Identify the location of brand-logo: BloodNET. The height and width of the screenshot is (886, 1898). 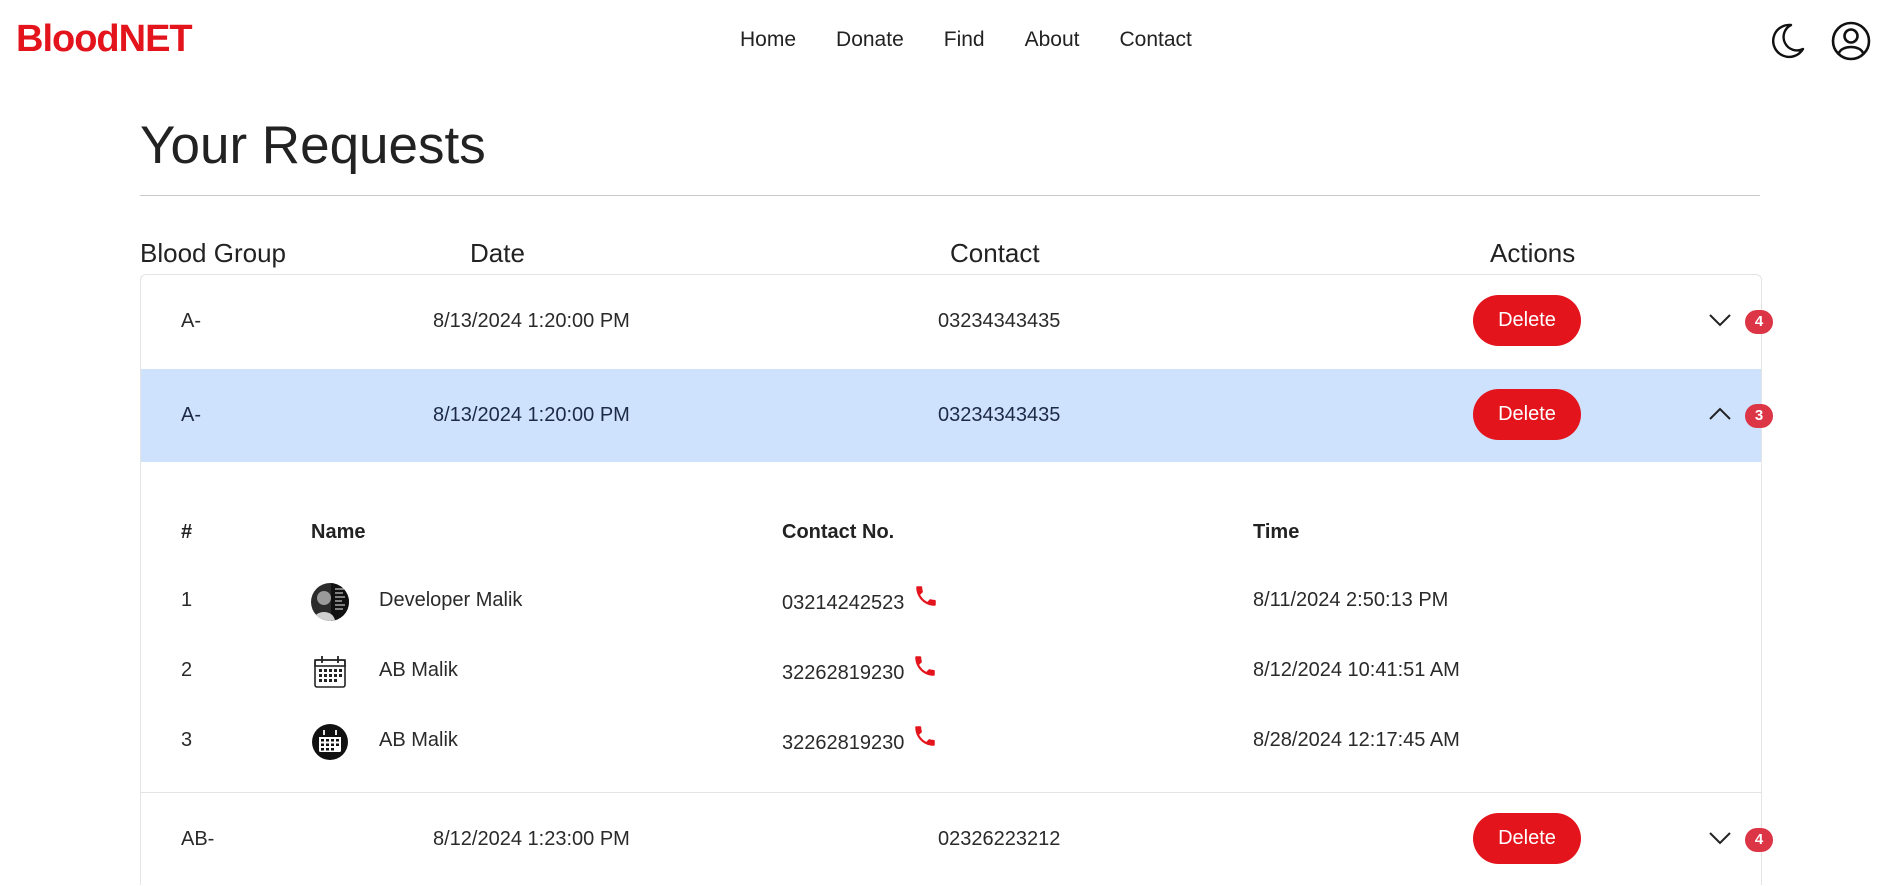
(104, 39).